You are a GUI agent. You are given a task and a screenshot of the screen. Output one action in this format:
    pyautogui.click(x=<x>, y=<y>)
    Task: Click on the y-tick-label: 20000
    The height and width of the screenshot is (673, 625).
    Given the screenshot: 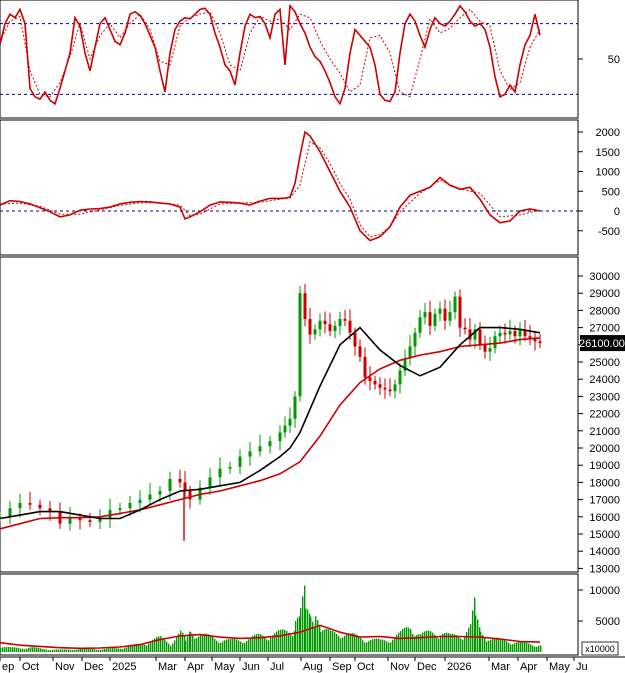 What is the action you would take?
    pyautogui.click(x=604, y=449)
    